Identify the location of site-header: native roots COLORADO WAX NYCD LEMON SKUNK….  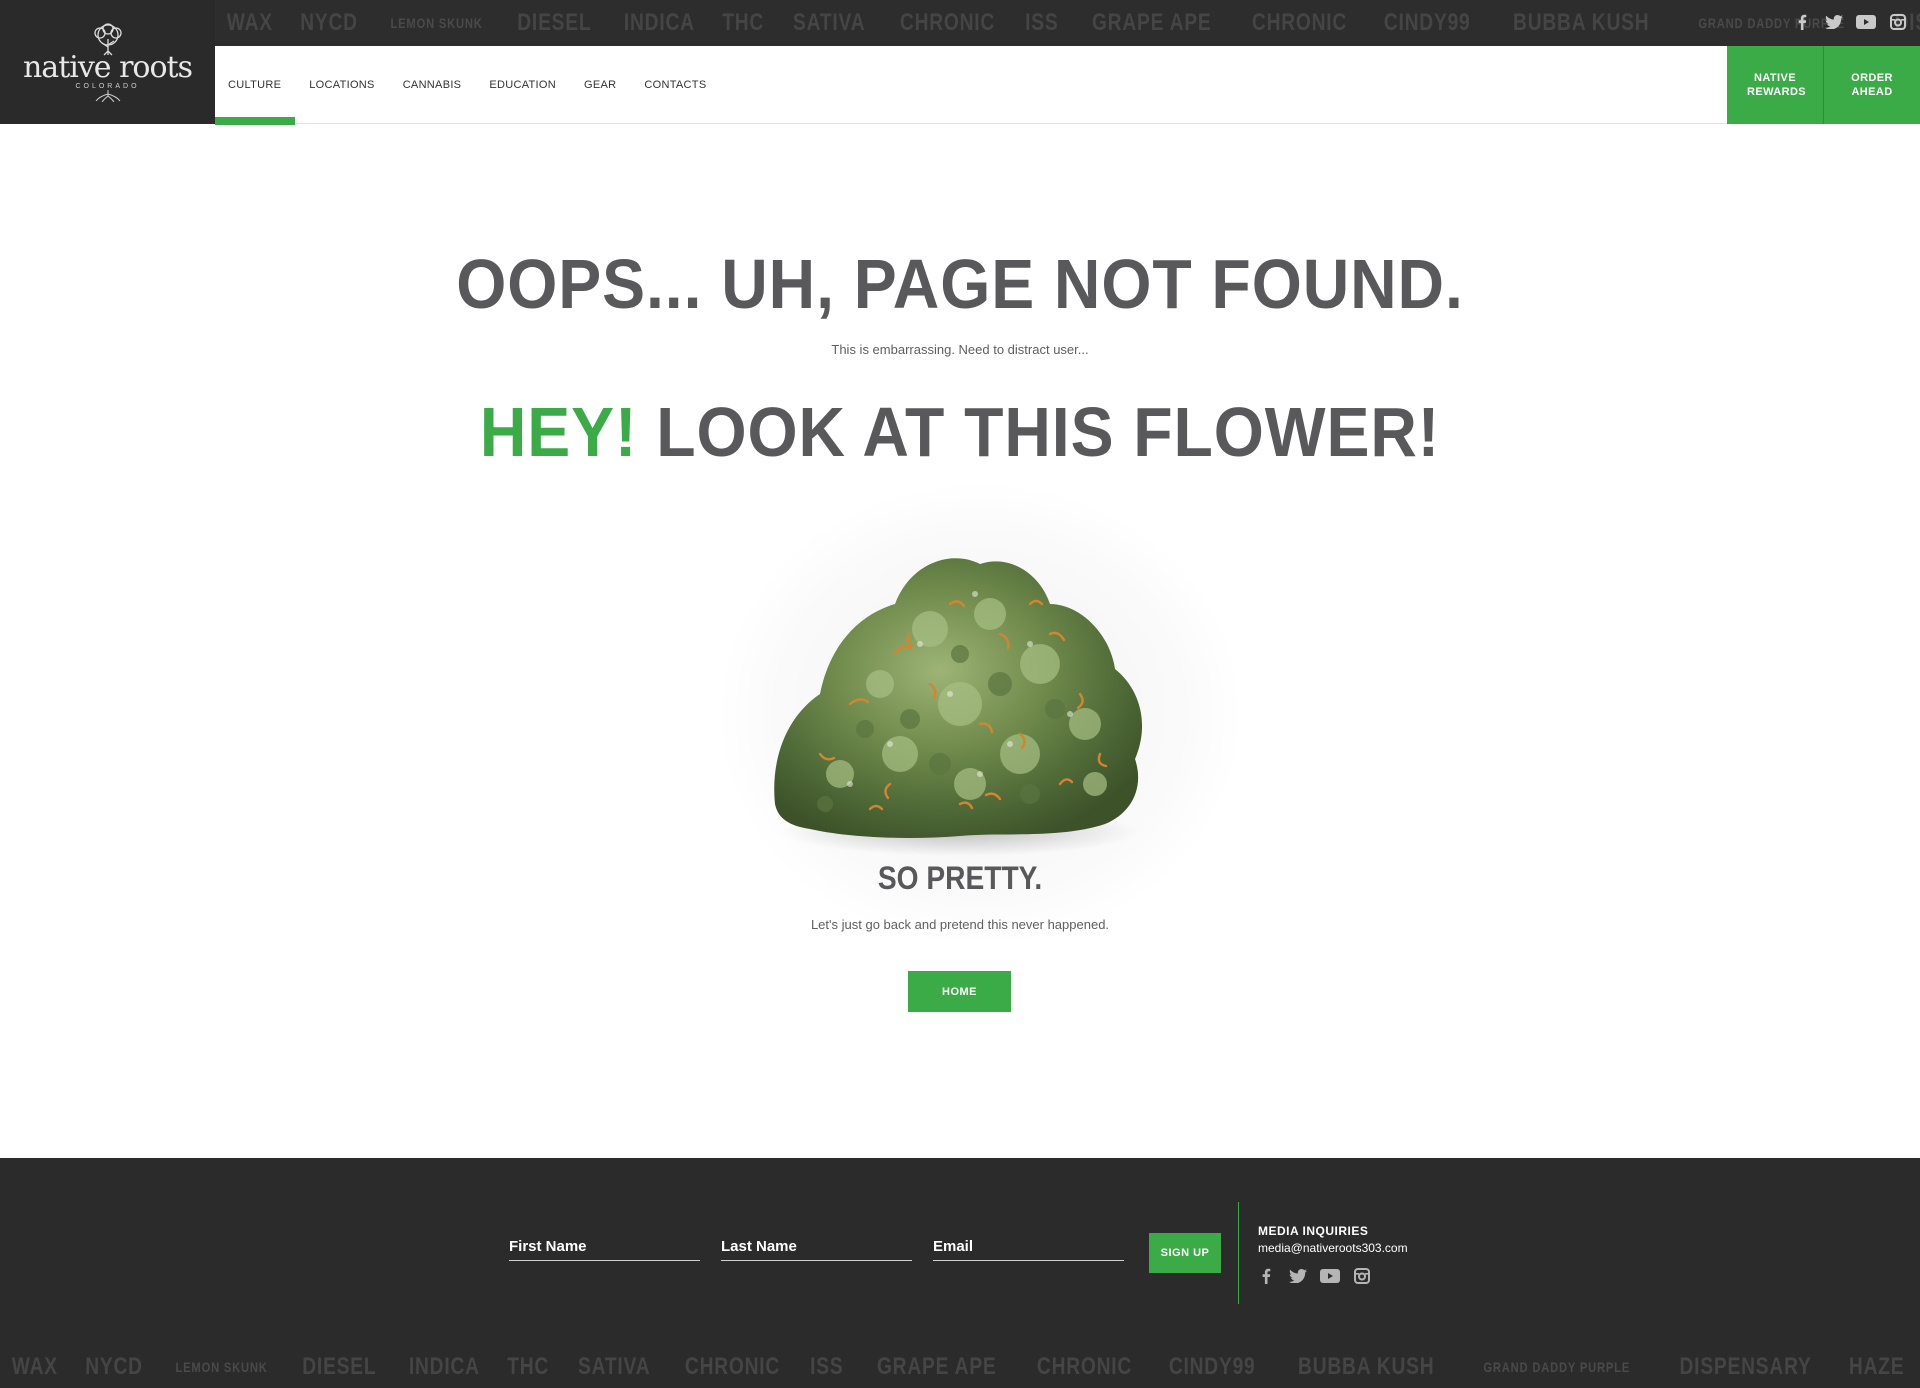
(960, 62).